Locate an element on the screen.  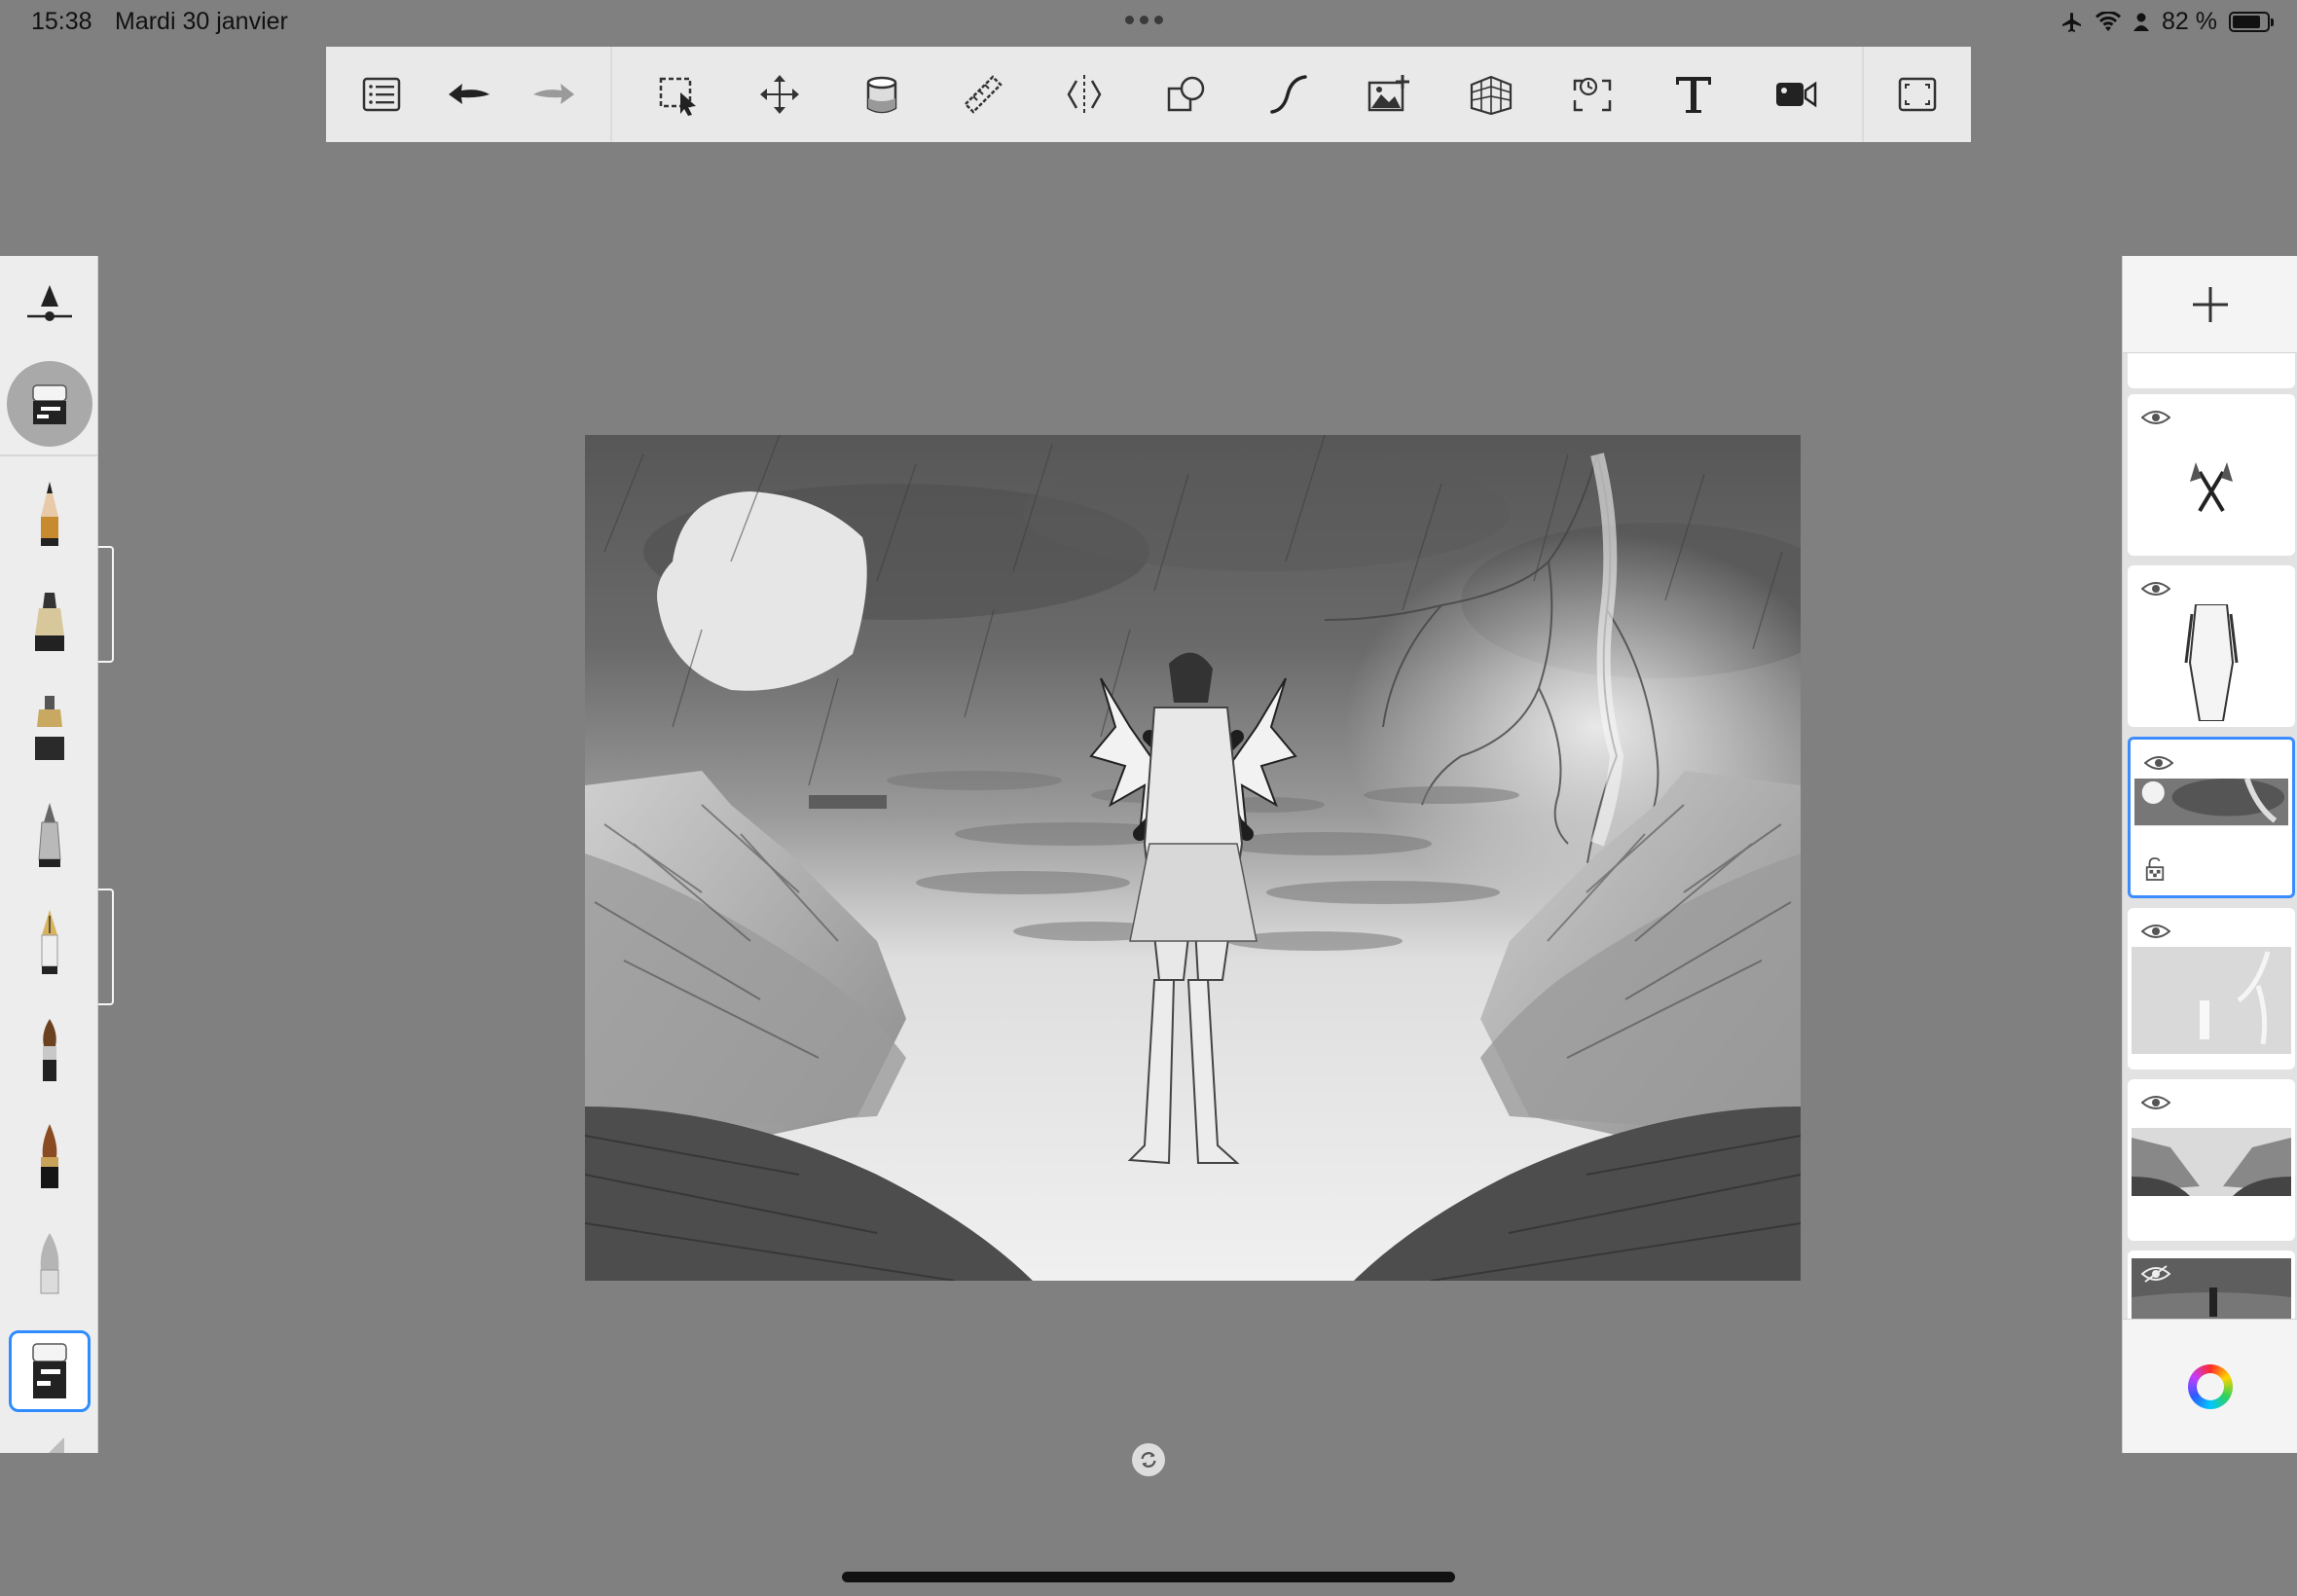
status-bar: 15:38 Mardi 30 janvier 82 % is located at coordinates (1148, 23).